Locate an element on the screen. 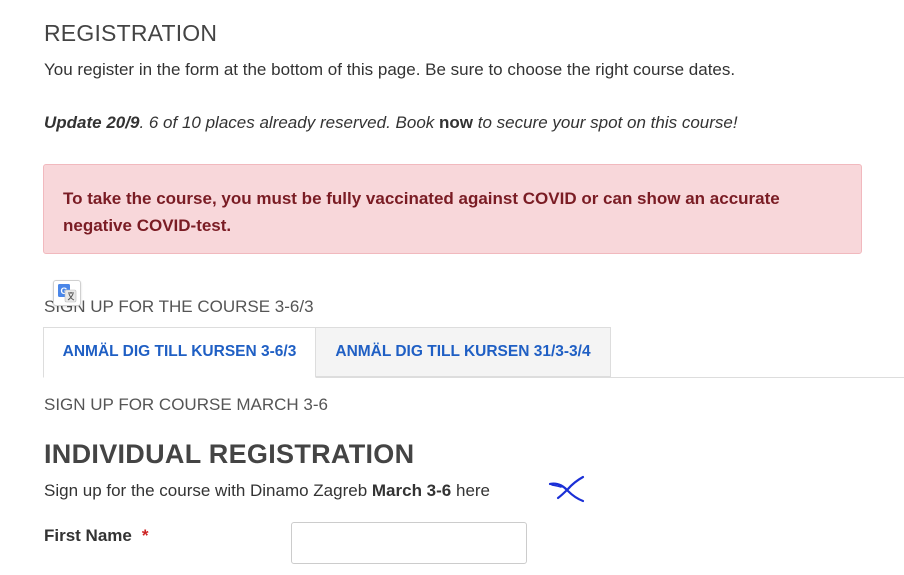 The height and width of the screenshot is (575, 904). required-asterisk: * is located at coordinates (145, 535).